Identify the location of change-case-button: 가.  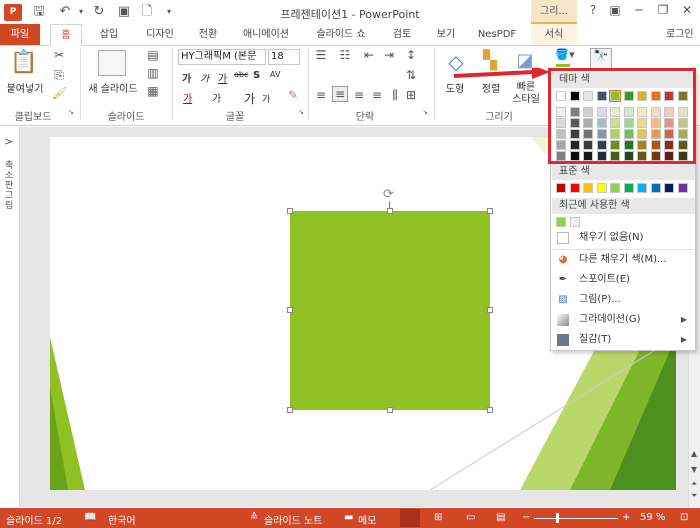
(216, 97).